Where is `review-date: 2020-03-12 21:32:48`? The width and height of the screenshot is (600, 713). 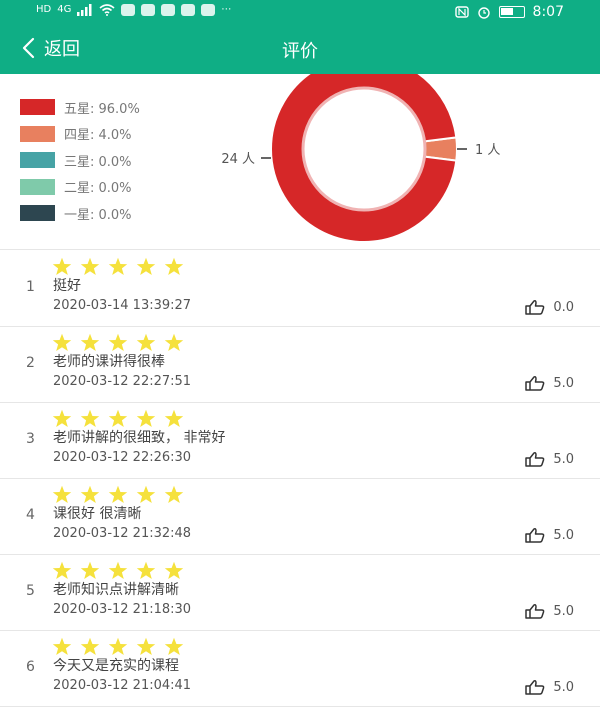 review-date: 2020-03-12 21:32:48 is located at coordinates (122, 533).